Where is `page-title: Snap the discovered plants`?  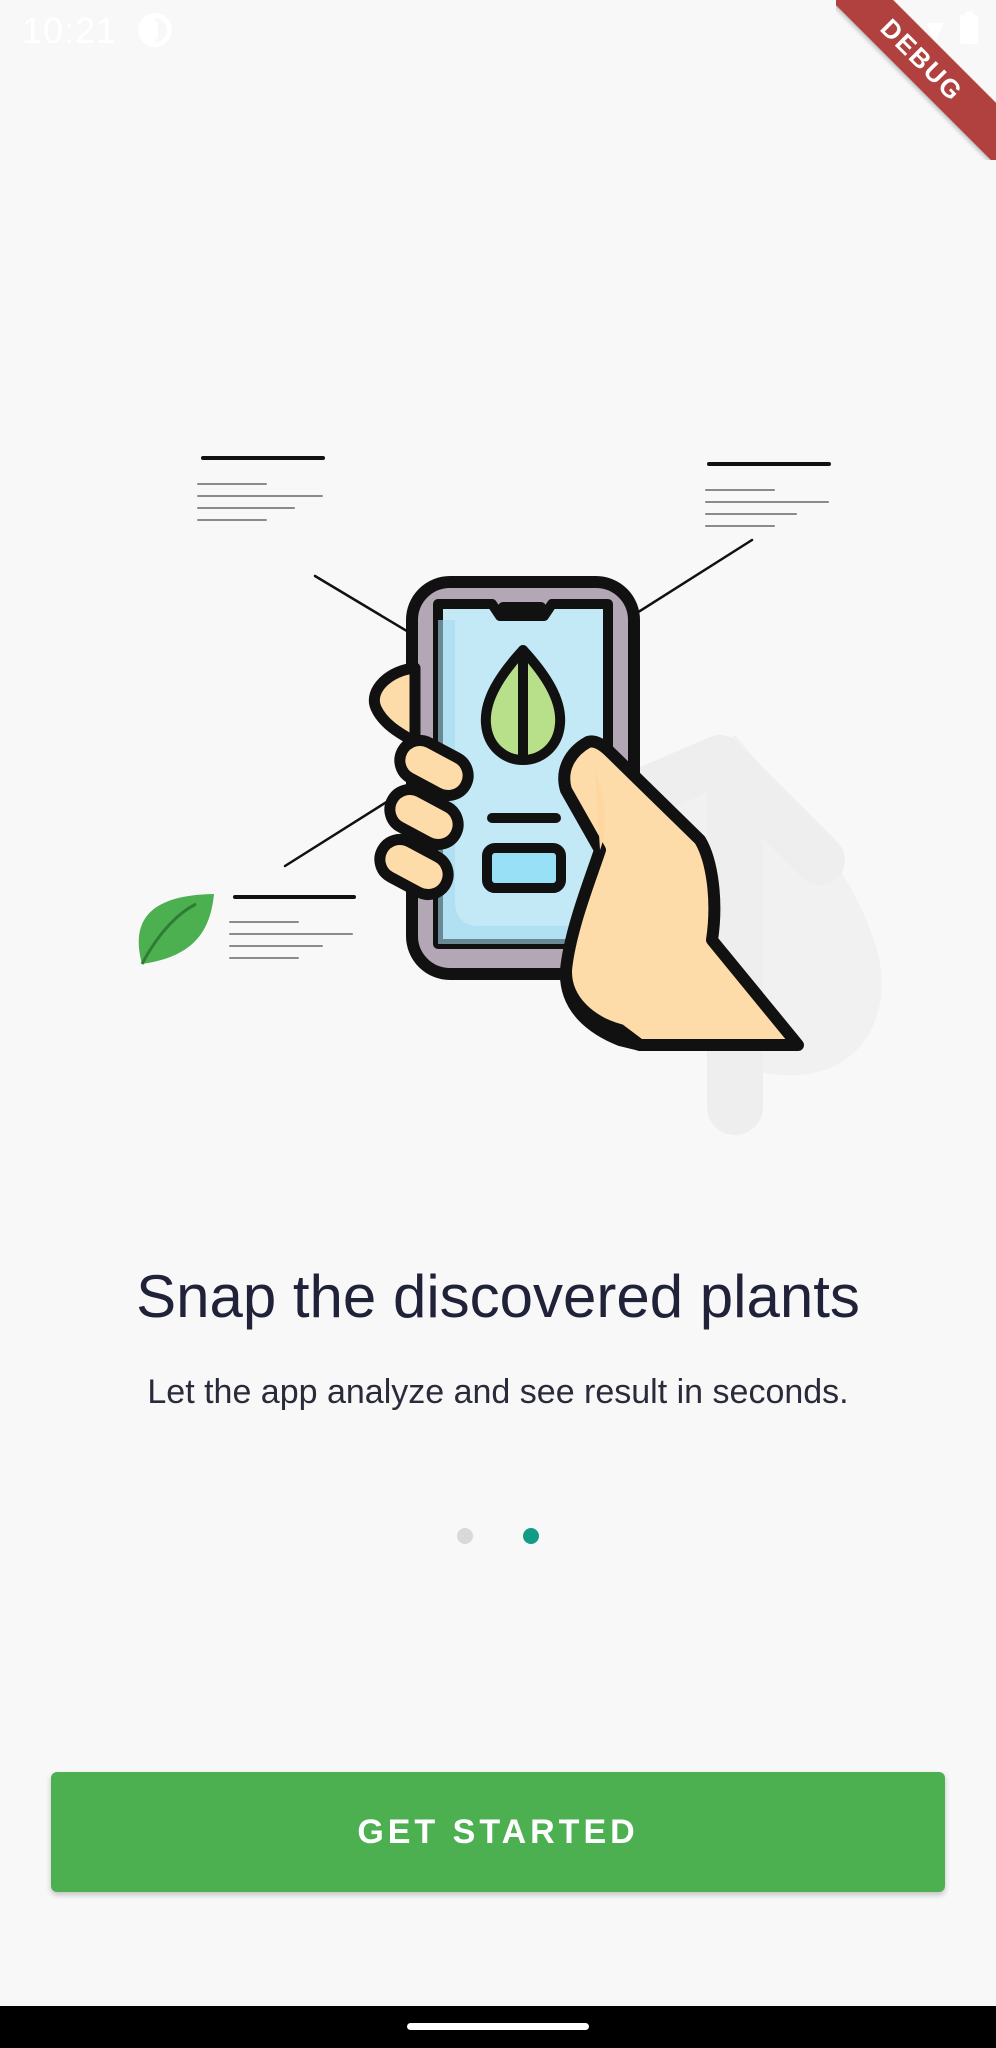 page-title: Snap the discovered plants is located at coordinates (498, 1296).